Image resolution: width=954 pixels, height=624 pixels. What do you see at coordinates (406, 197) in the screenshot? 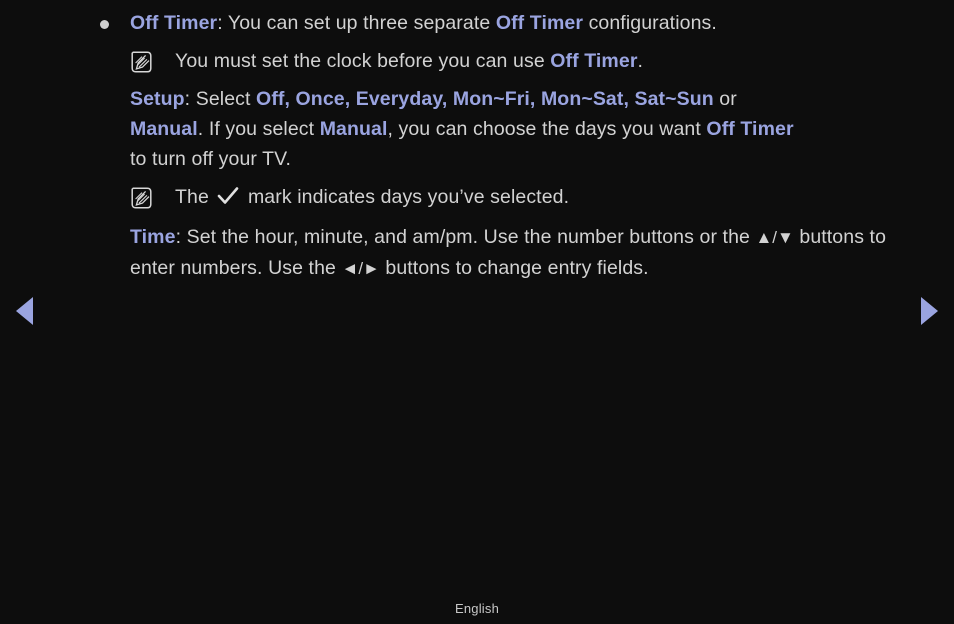
I see `note2-text-after: mark indicates days you’ve selected.` at bounding box center [406, 197].